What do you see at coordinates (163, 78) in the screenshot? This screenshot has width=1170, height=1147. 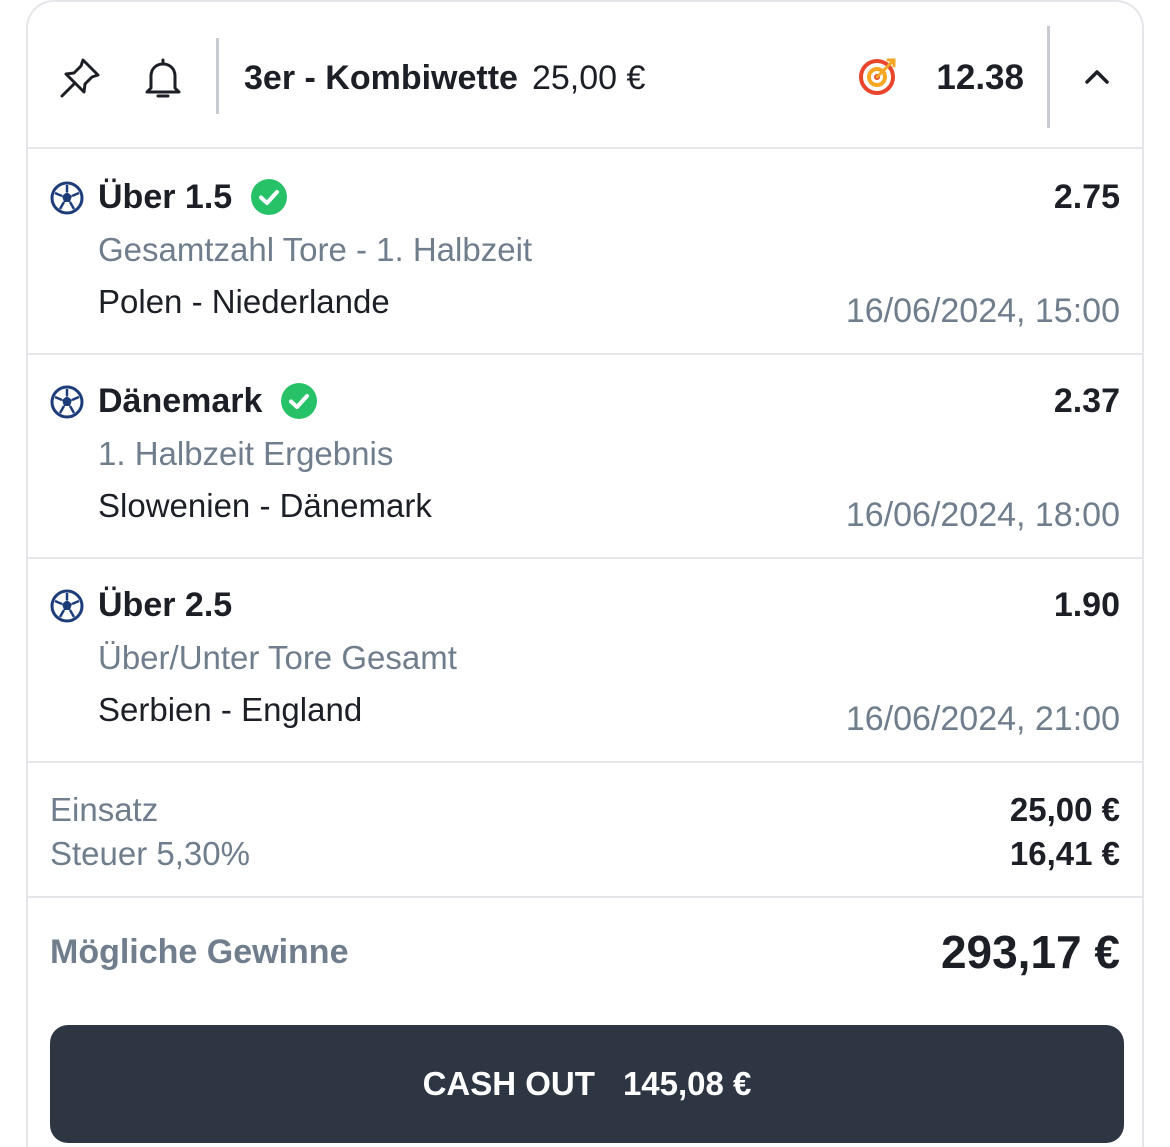 I see `bell-icon` at bounding box center [163, 78].